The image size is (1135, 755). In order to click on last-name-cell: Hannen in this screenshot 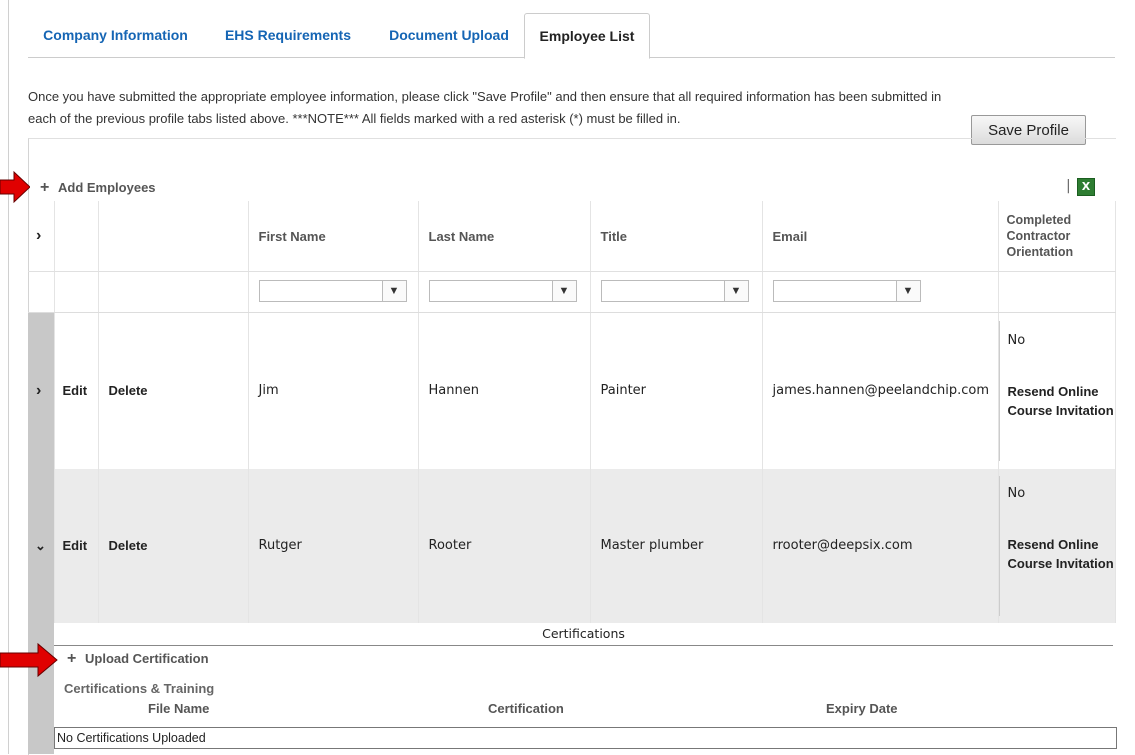, I will do `click(504, 390)`.